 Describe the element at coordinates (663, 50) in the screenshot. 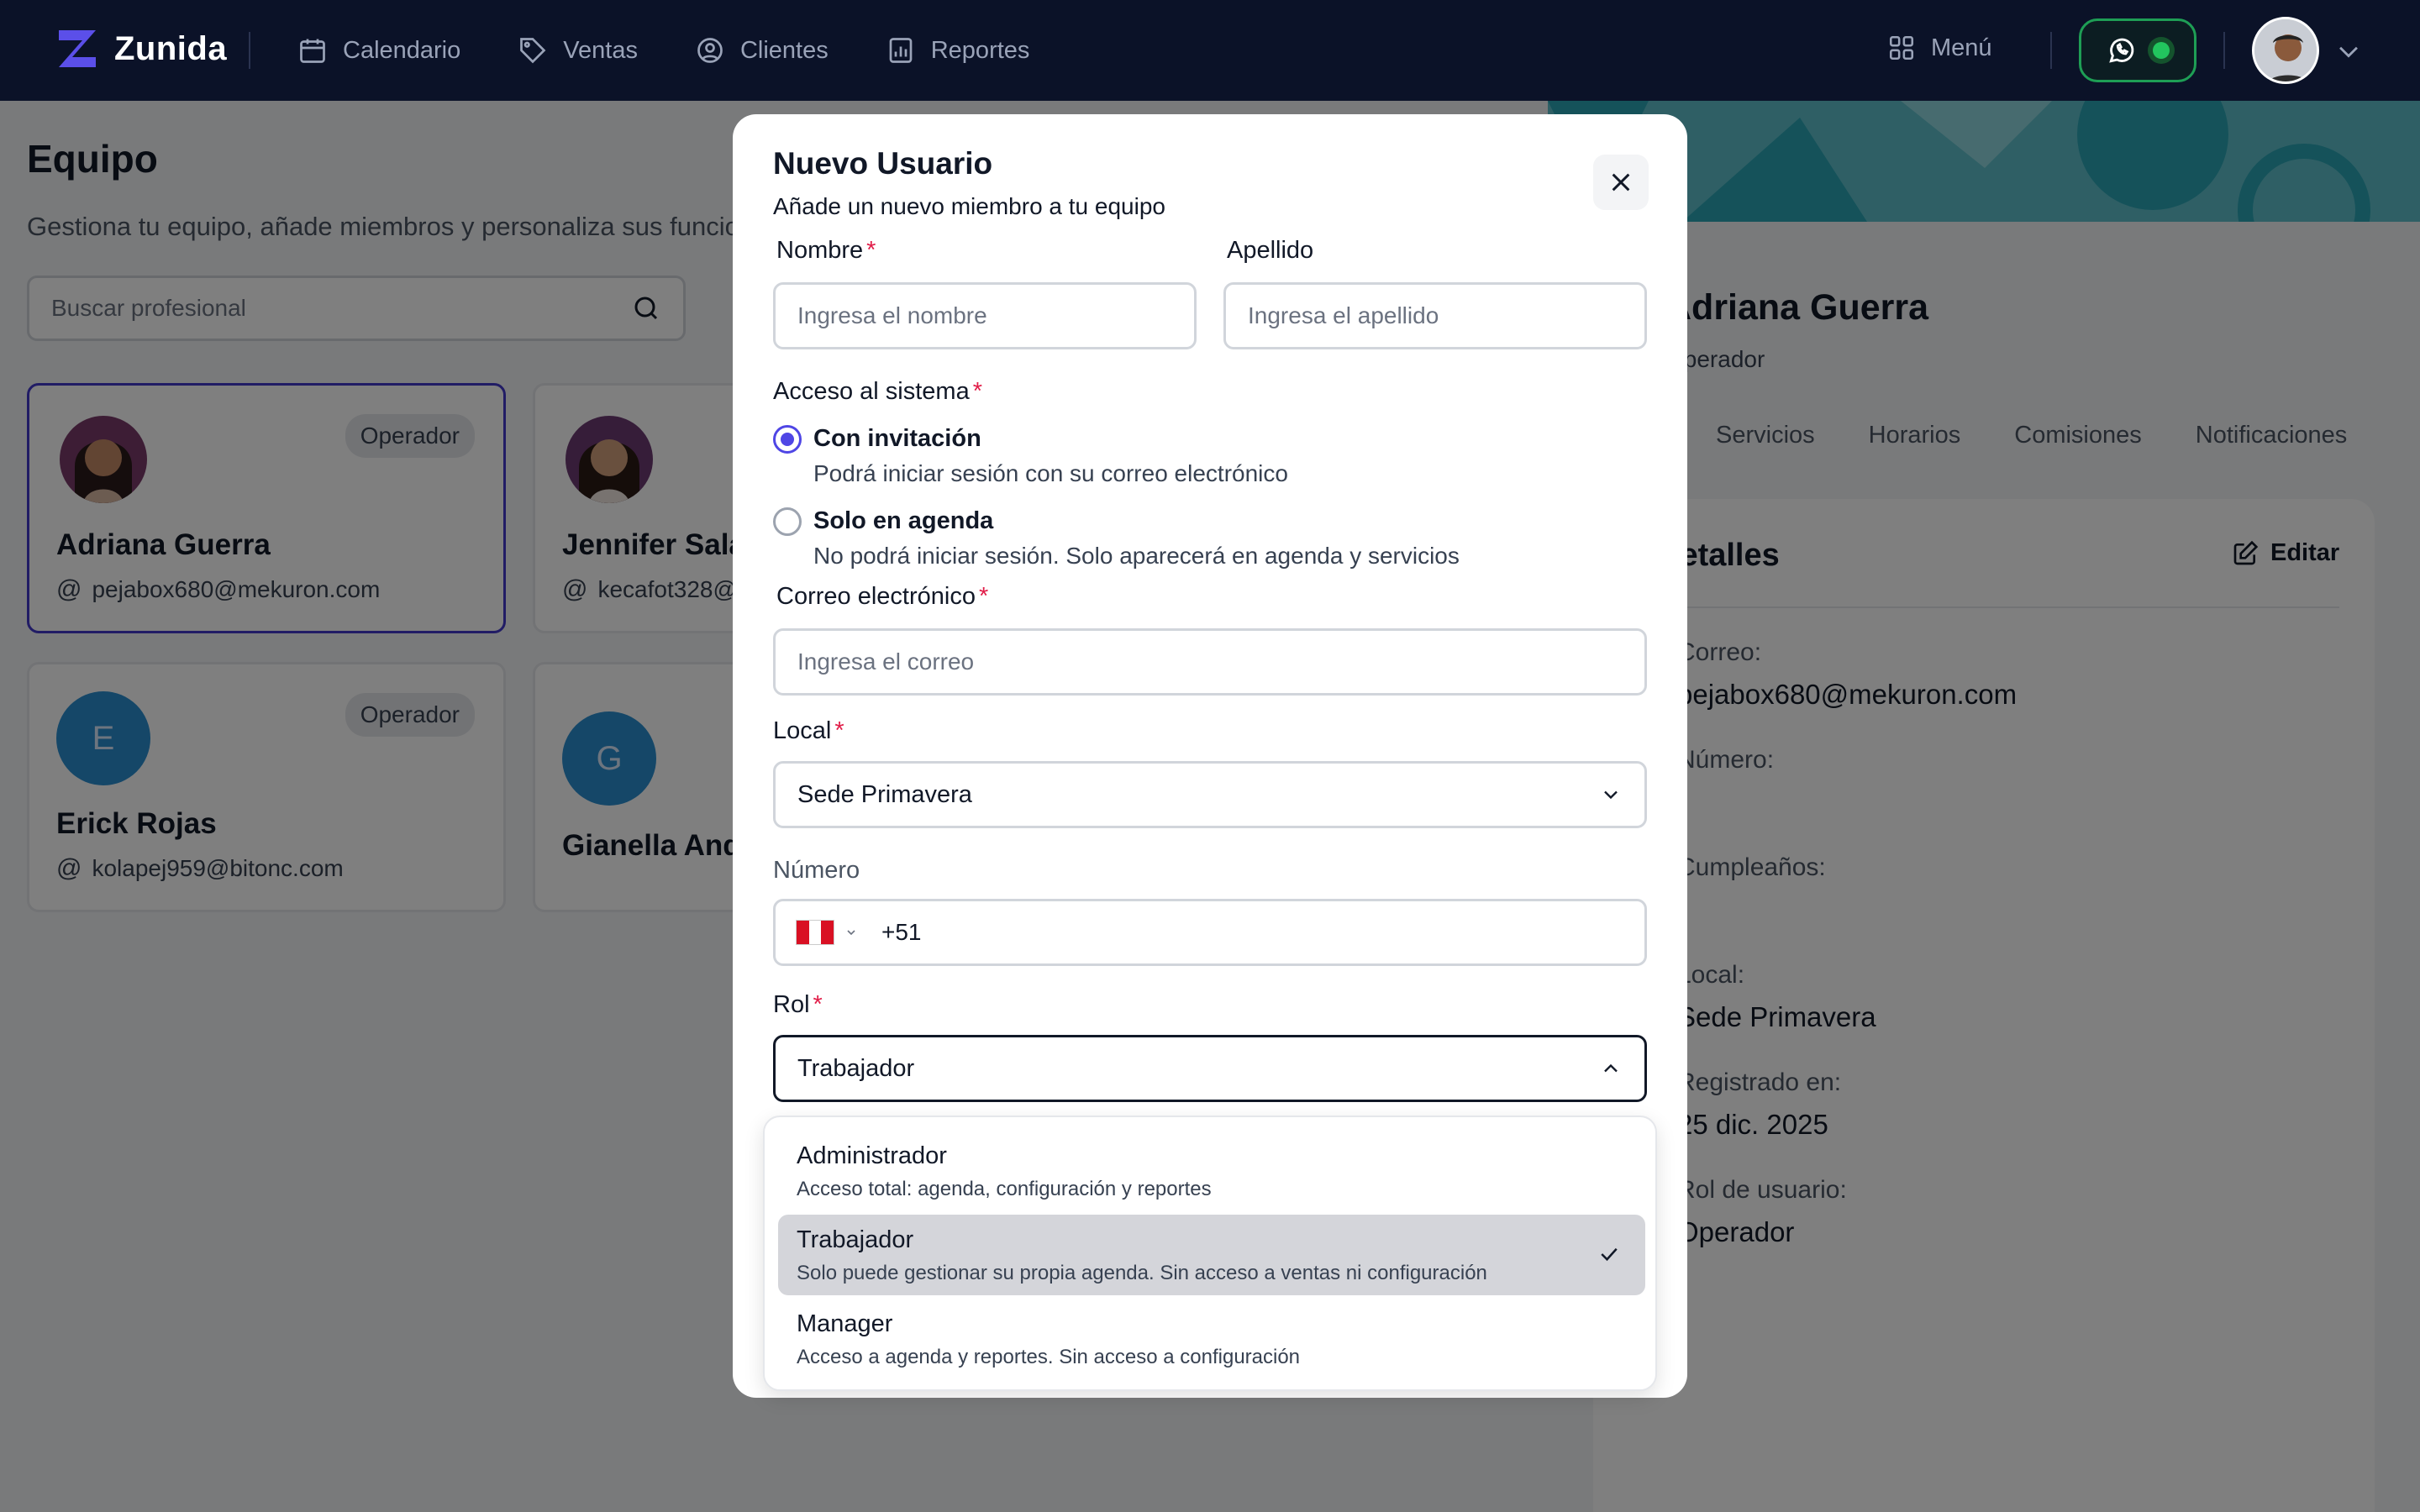

I see `main-nav: Calendario Ventas Clientes Reportes` at that location.